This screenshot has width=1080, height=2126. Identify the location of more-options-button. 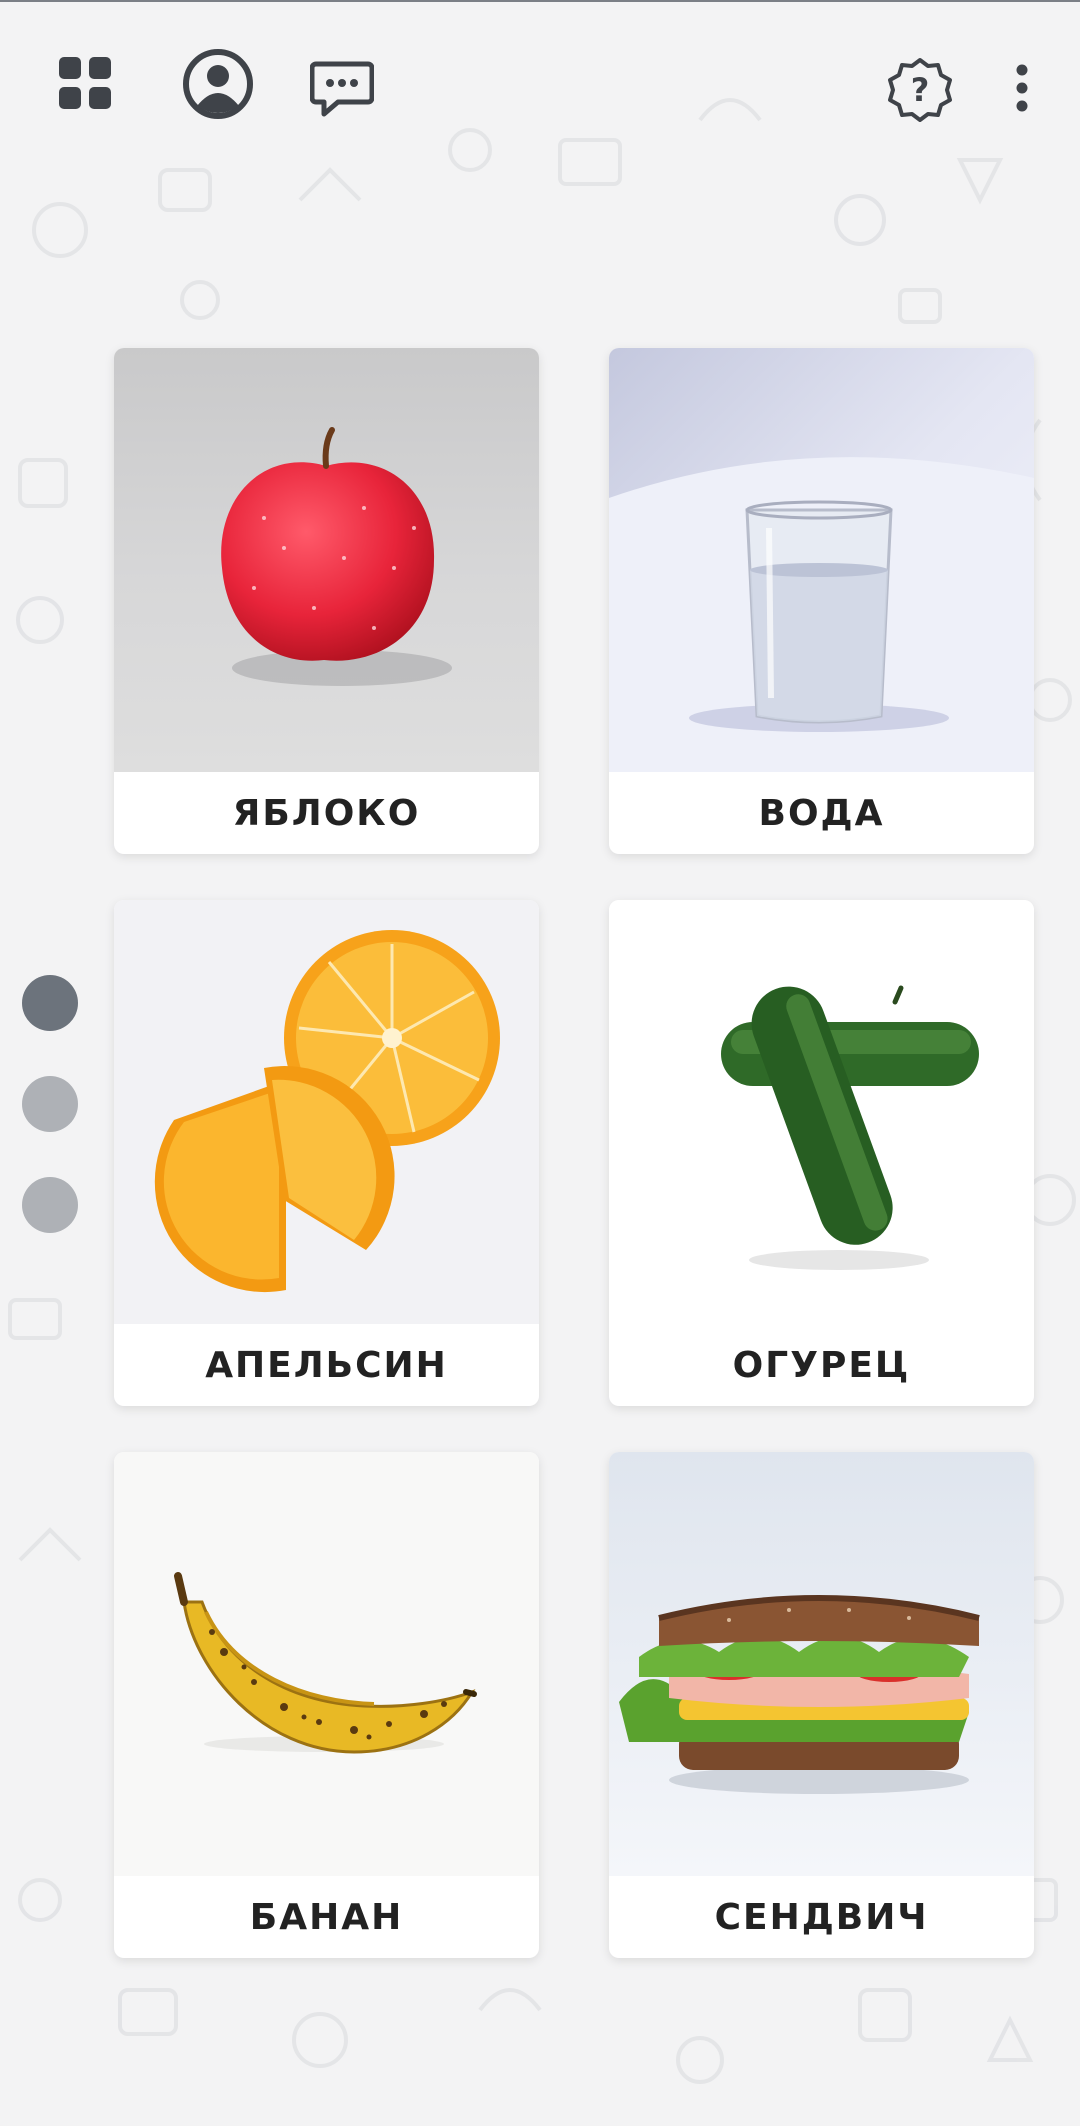
(1022, 88).